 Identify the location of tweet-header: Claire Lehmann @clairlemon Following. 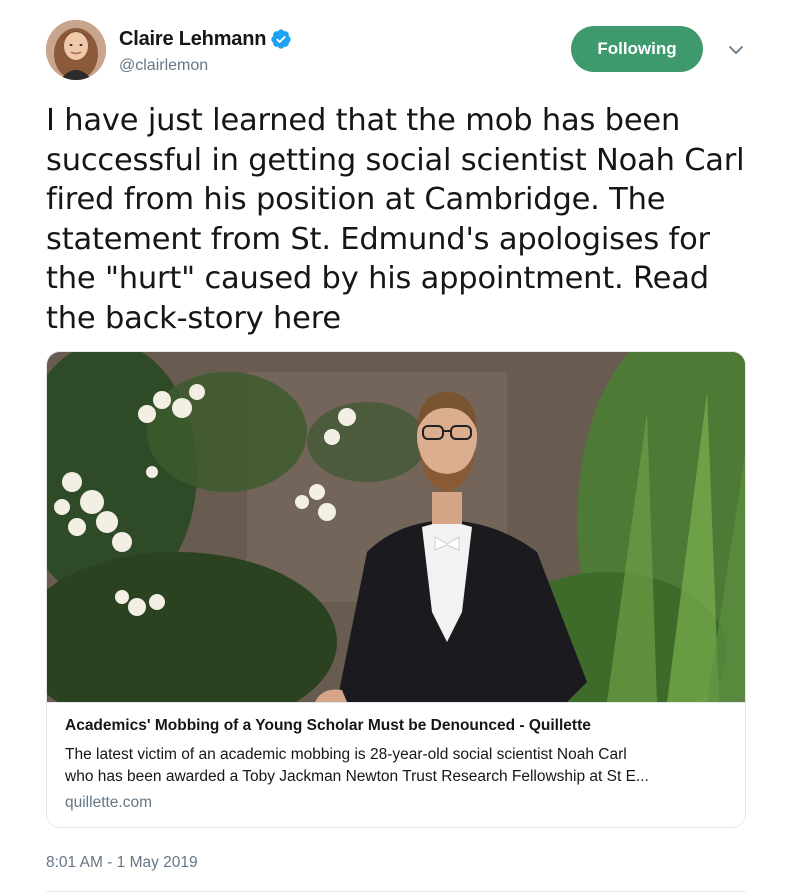
(401, 51).